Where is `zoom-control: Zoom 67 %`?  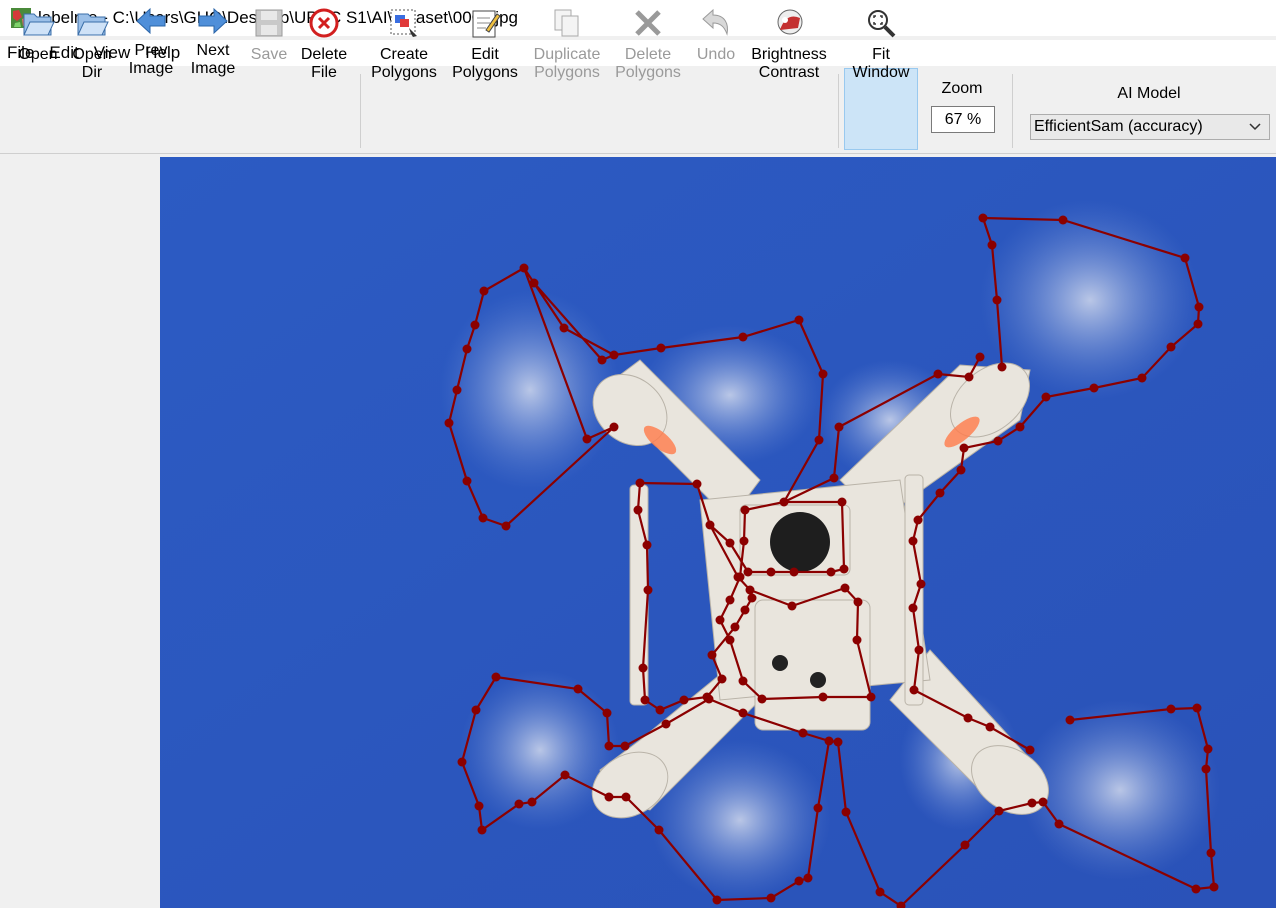
zoom-control: Zoom 67 % is located at coordinates (962, 106).